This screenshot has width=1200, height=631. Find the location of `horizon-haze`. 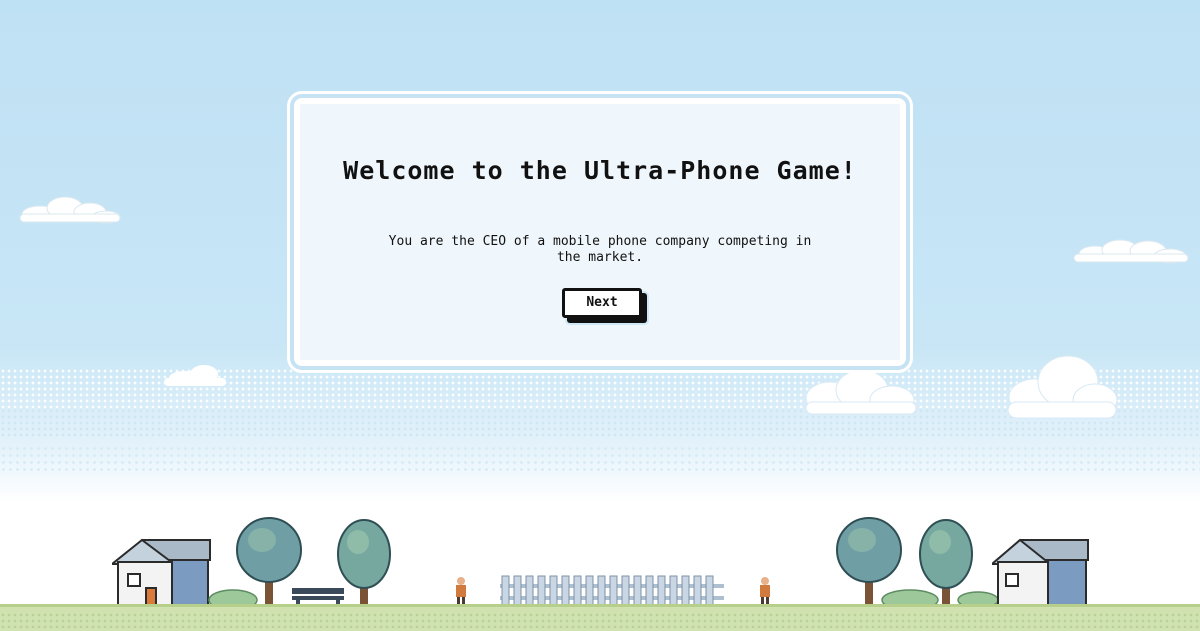

horizon-haze is located at coordinates (600, 459).